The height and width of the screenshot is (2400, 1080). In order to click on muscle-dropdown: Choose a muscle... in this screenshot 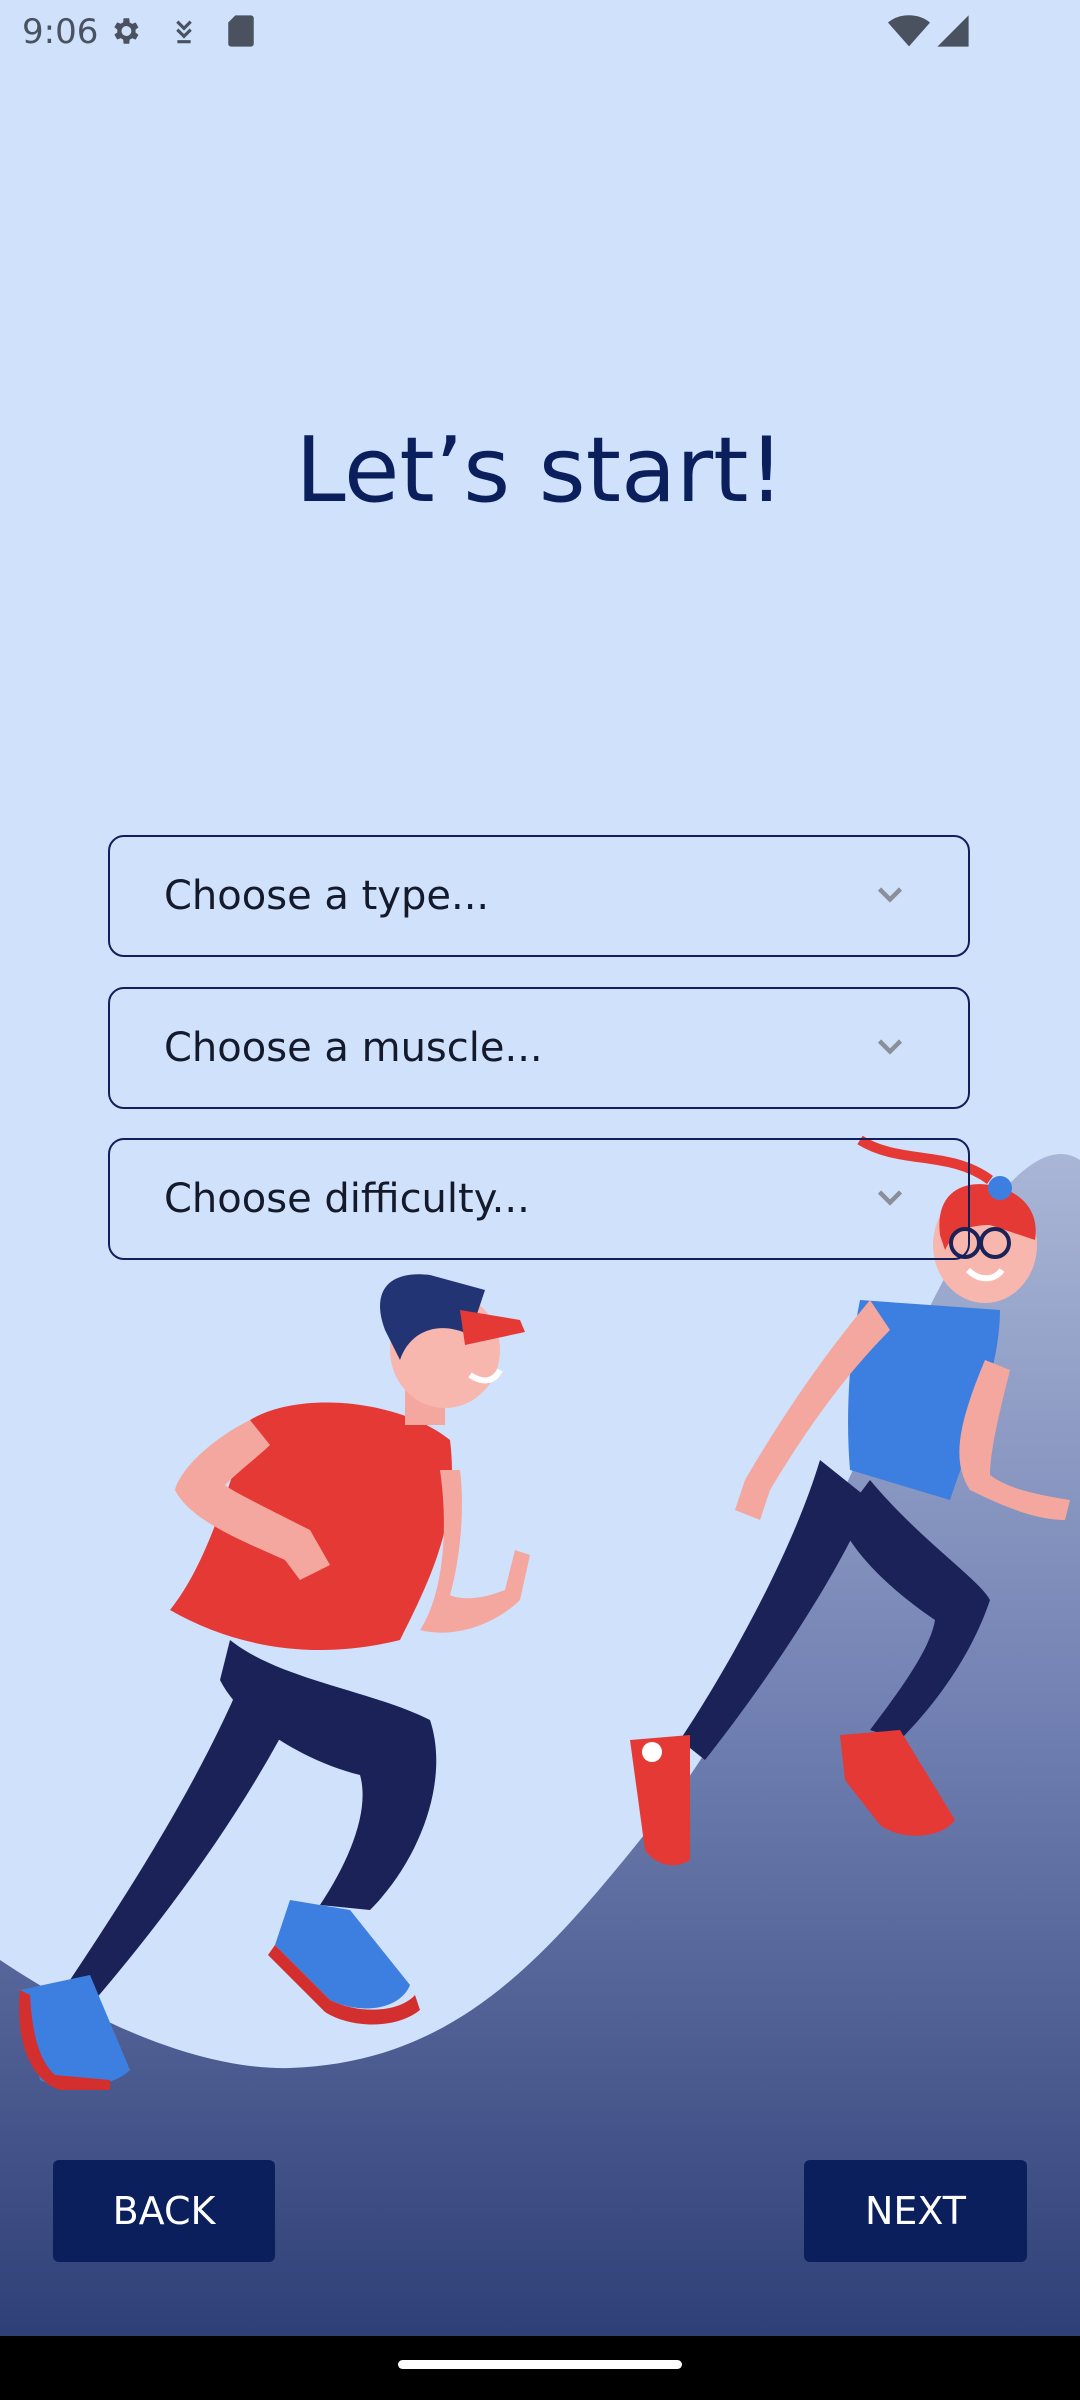, I will do `click(539, 1048)`.